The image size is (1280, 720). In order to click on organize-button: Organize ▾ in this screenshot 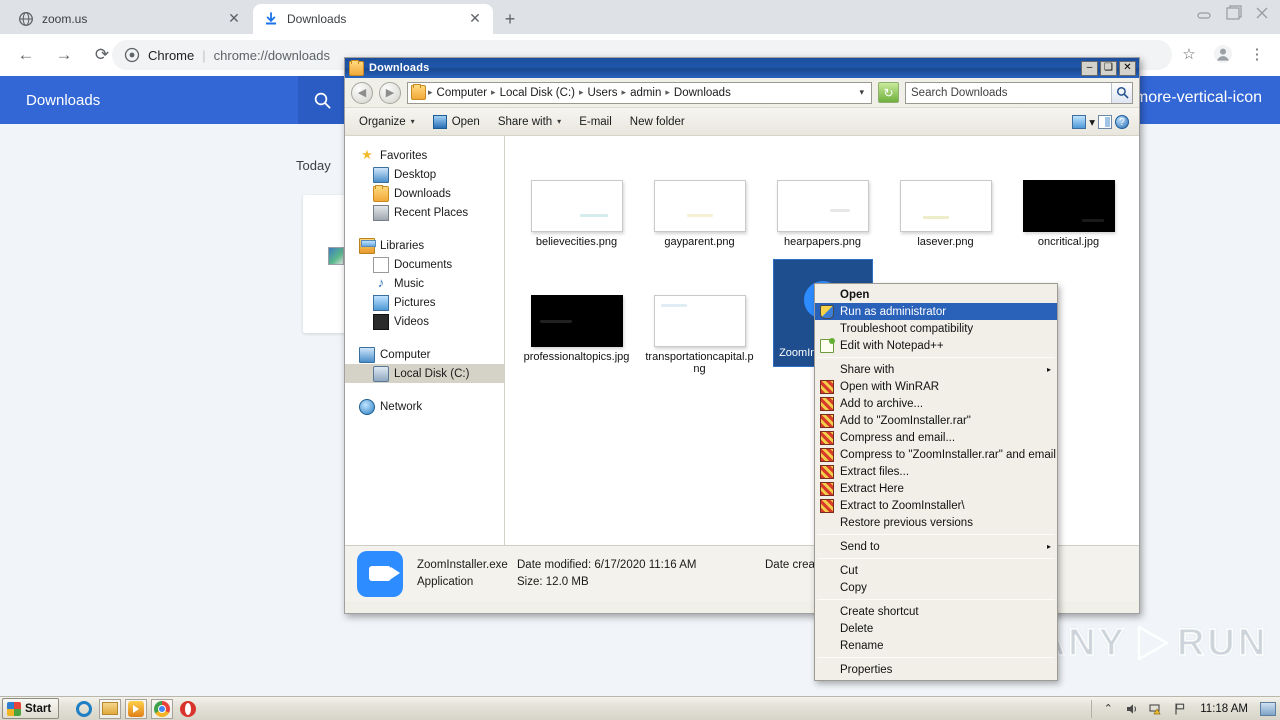, I will do `click(387, 122)`.